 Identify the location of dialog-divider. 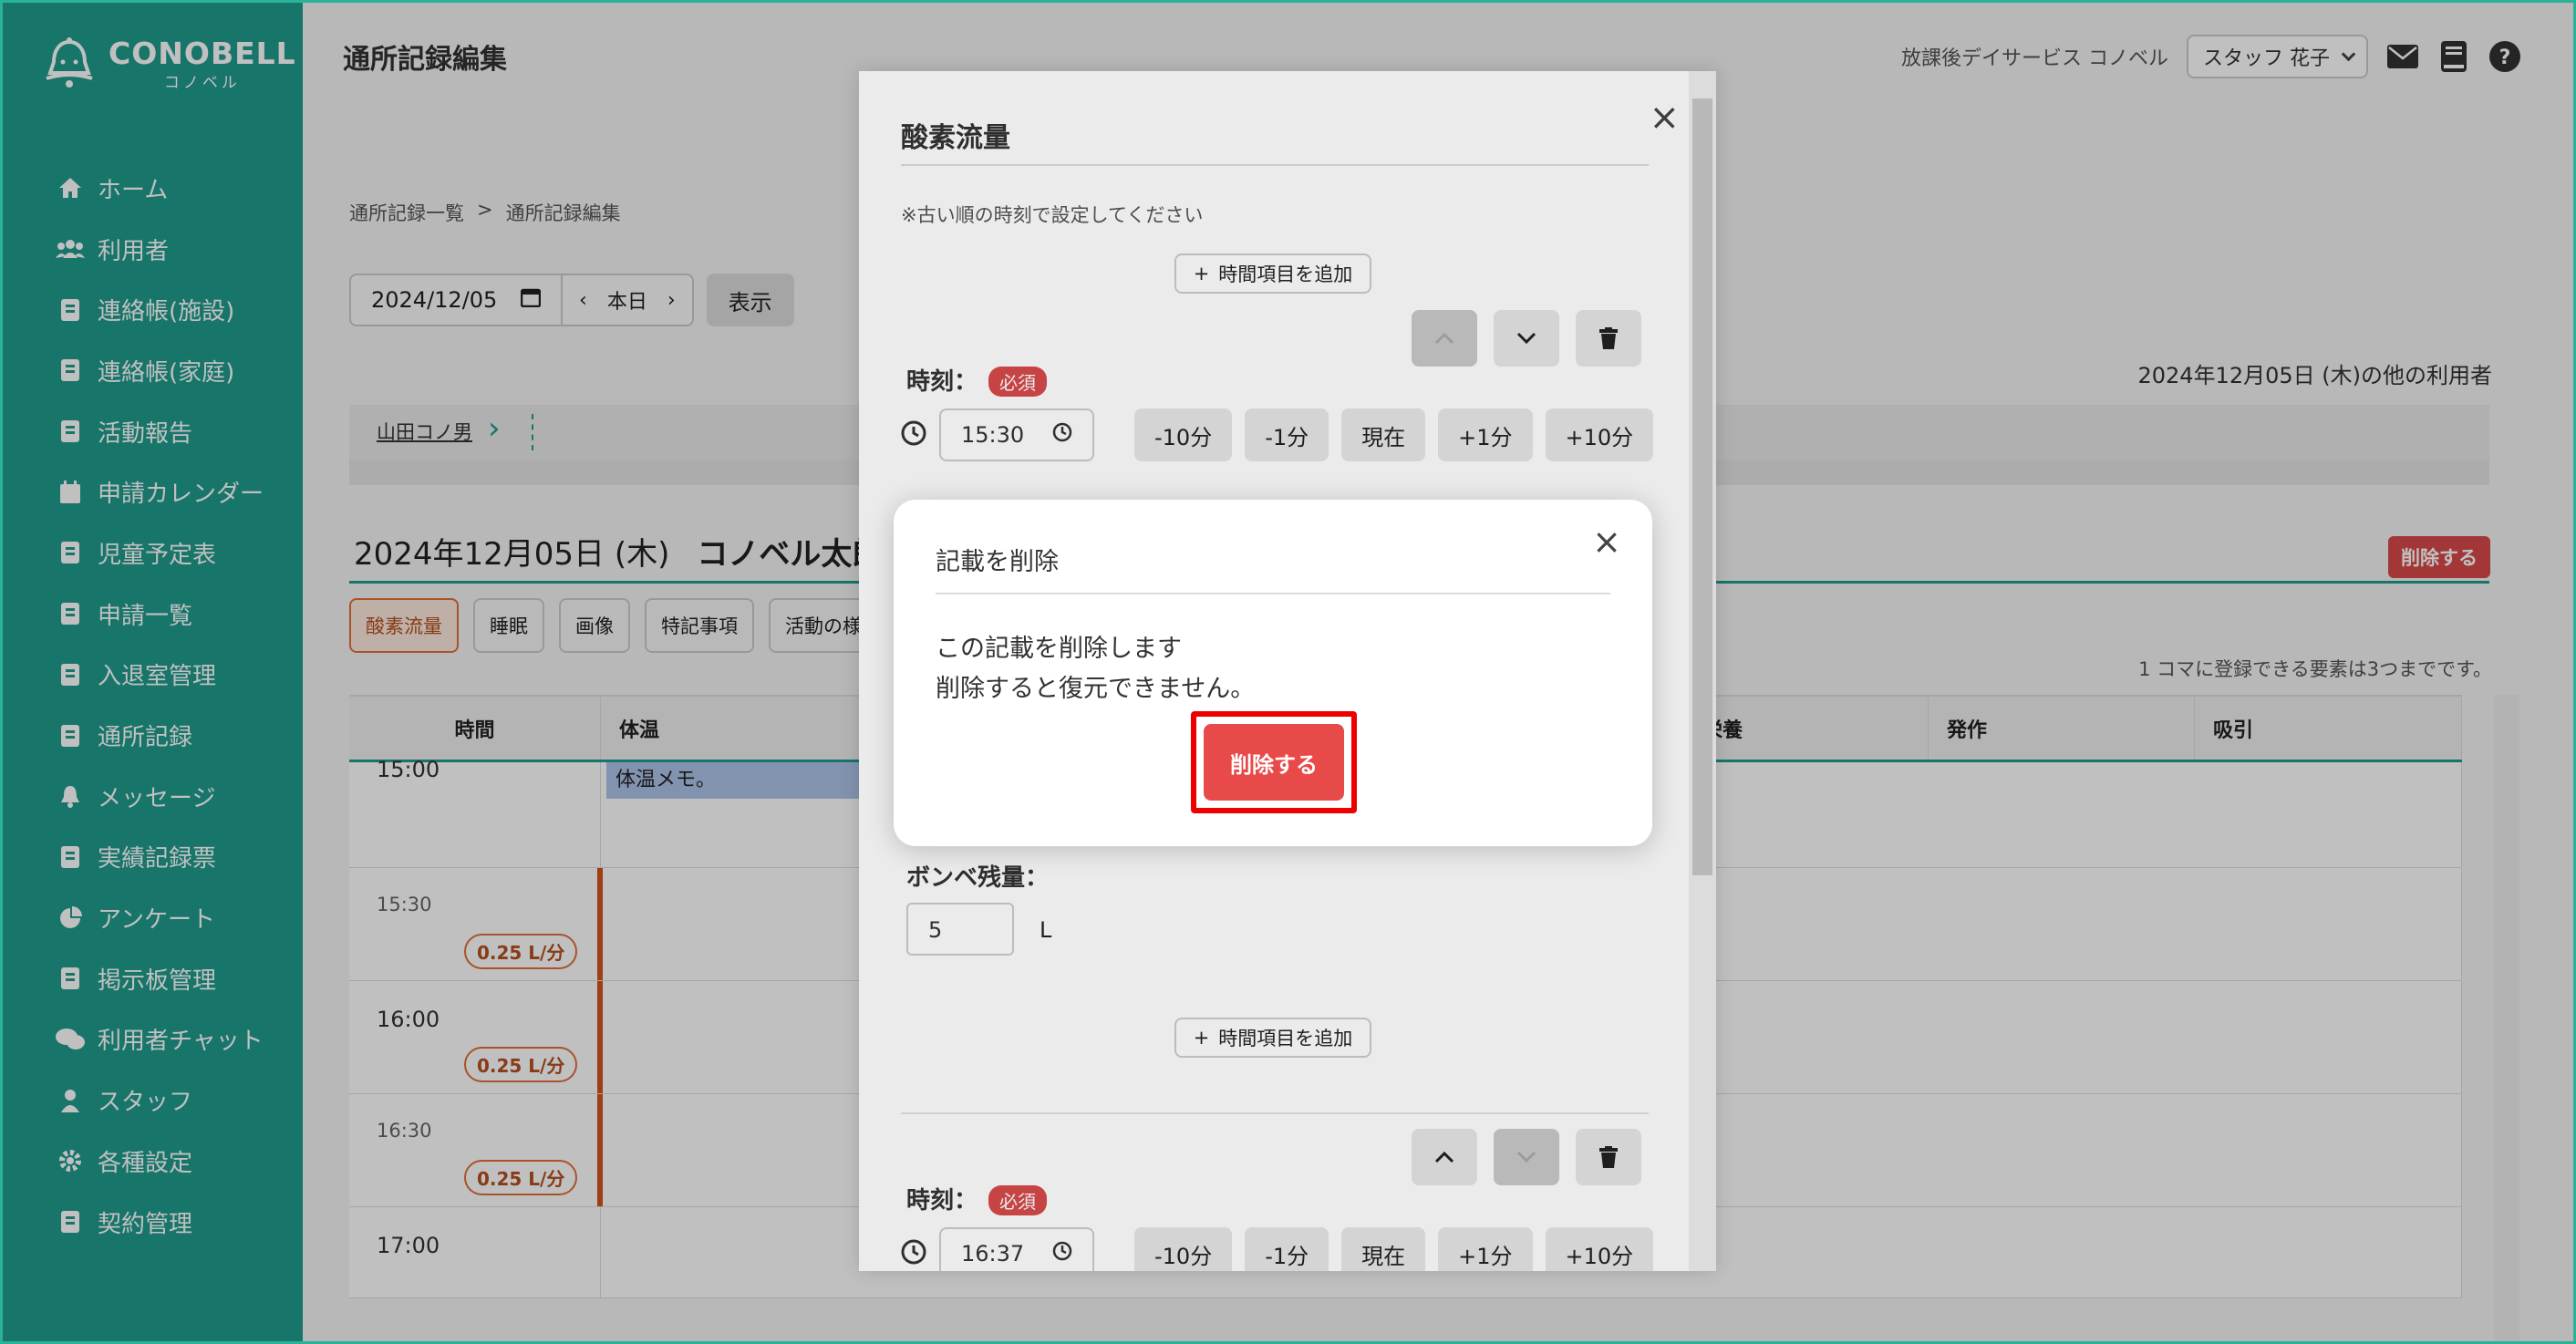
(1273, 593).